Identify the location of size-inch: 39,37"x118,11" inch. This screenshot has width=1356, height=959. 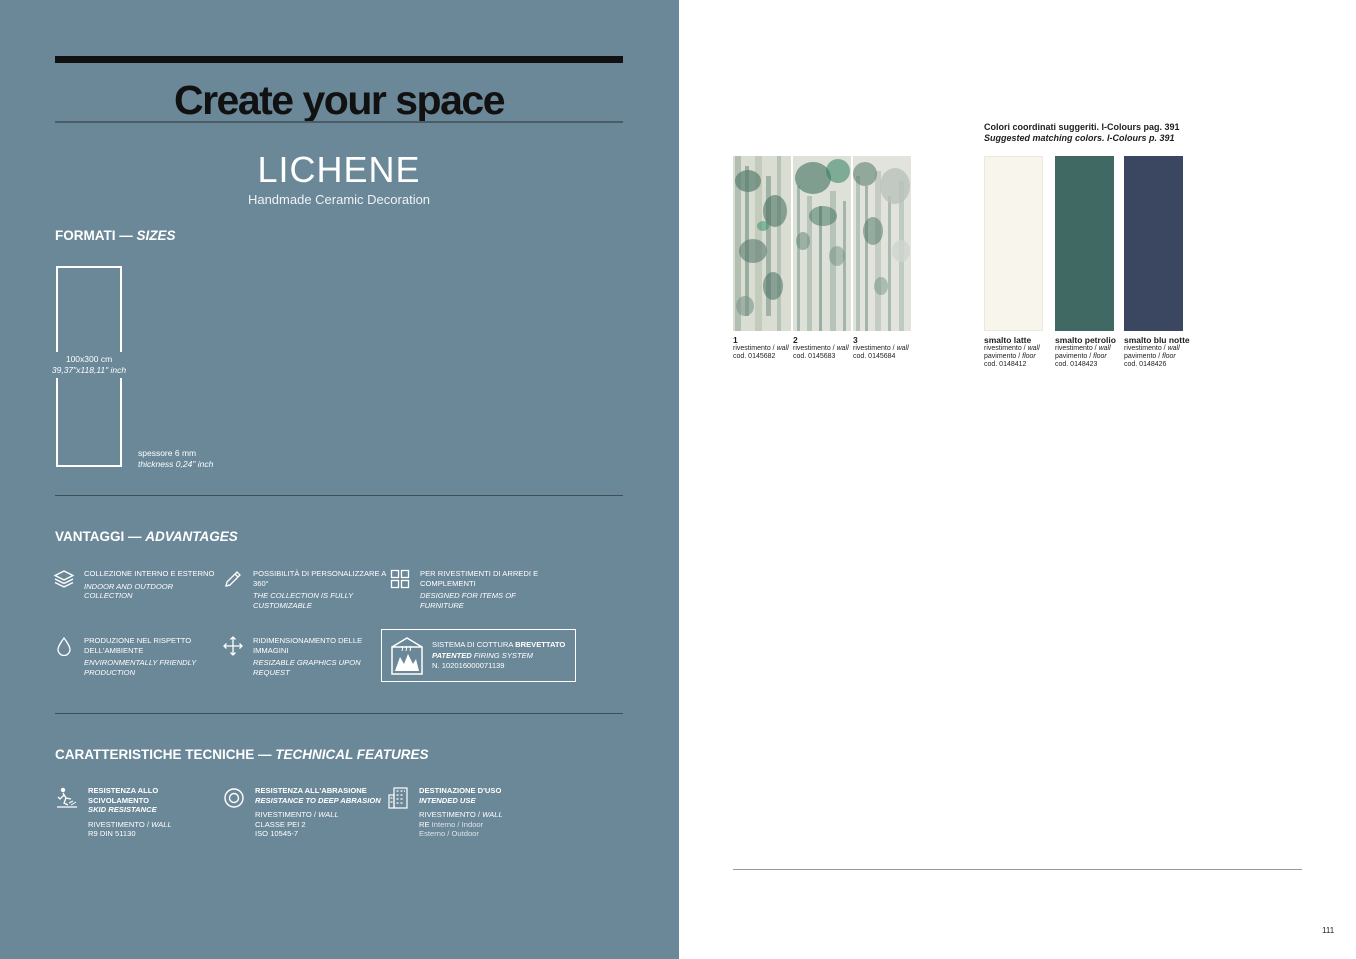
(89, 370).